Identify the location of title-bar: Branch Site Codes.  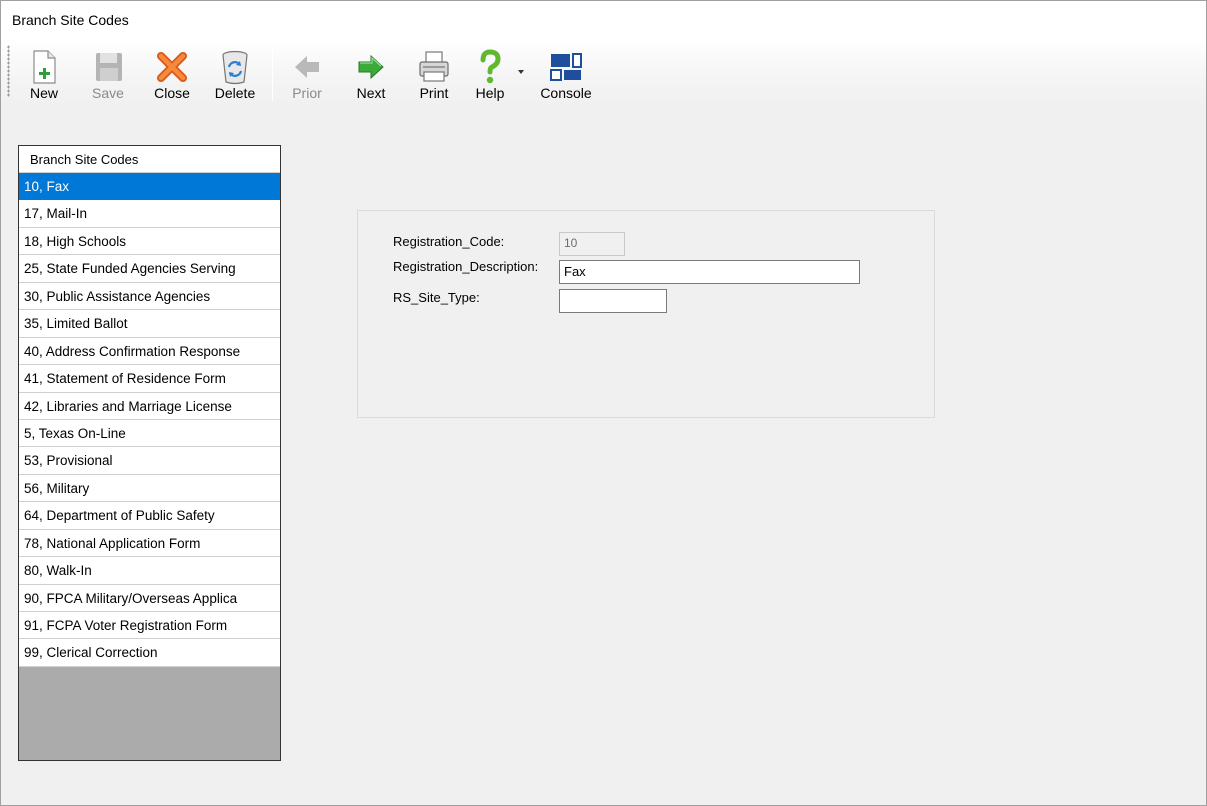
(603, 20).